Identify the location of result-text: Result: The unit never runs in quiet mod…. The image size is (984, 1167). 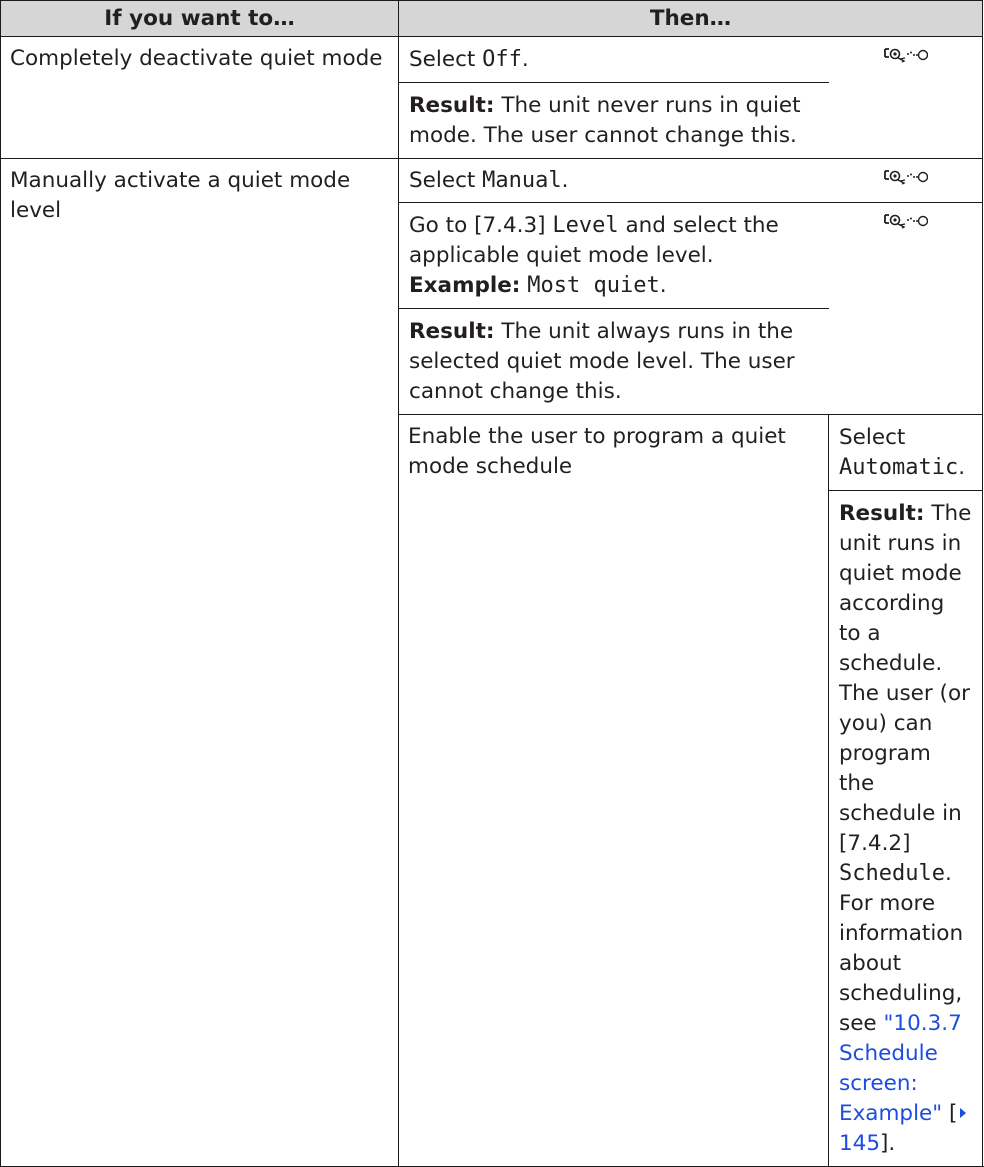
(614, 120).